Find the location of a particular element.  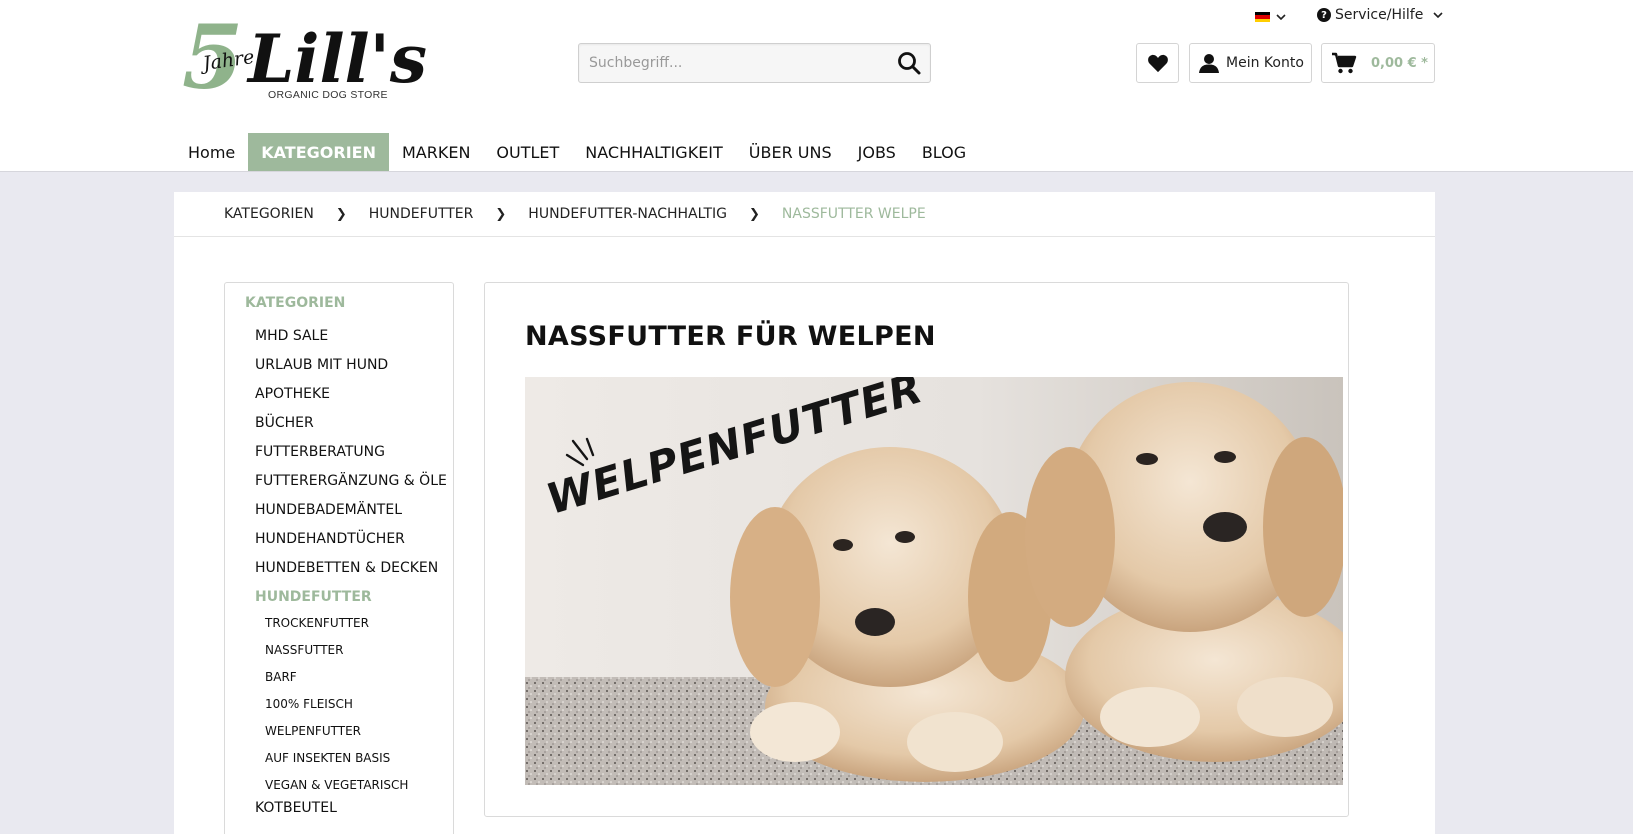

sidebar-subitem-welpenfutter: WELPENFUTTER is located at coordinates (356, 735).